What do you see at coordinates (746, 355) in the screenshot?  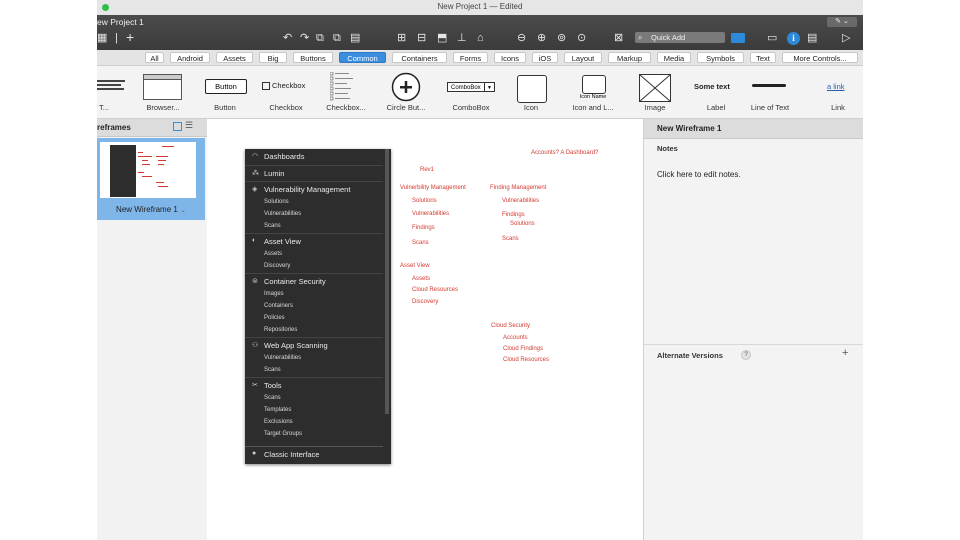 I see `help-icon: ?` at bounding box center [746, 355].